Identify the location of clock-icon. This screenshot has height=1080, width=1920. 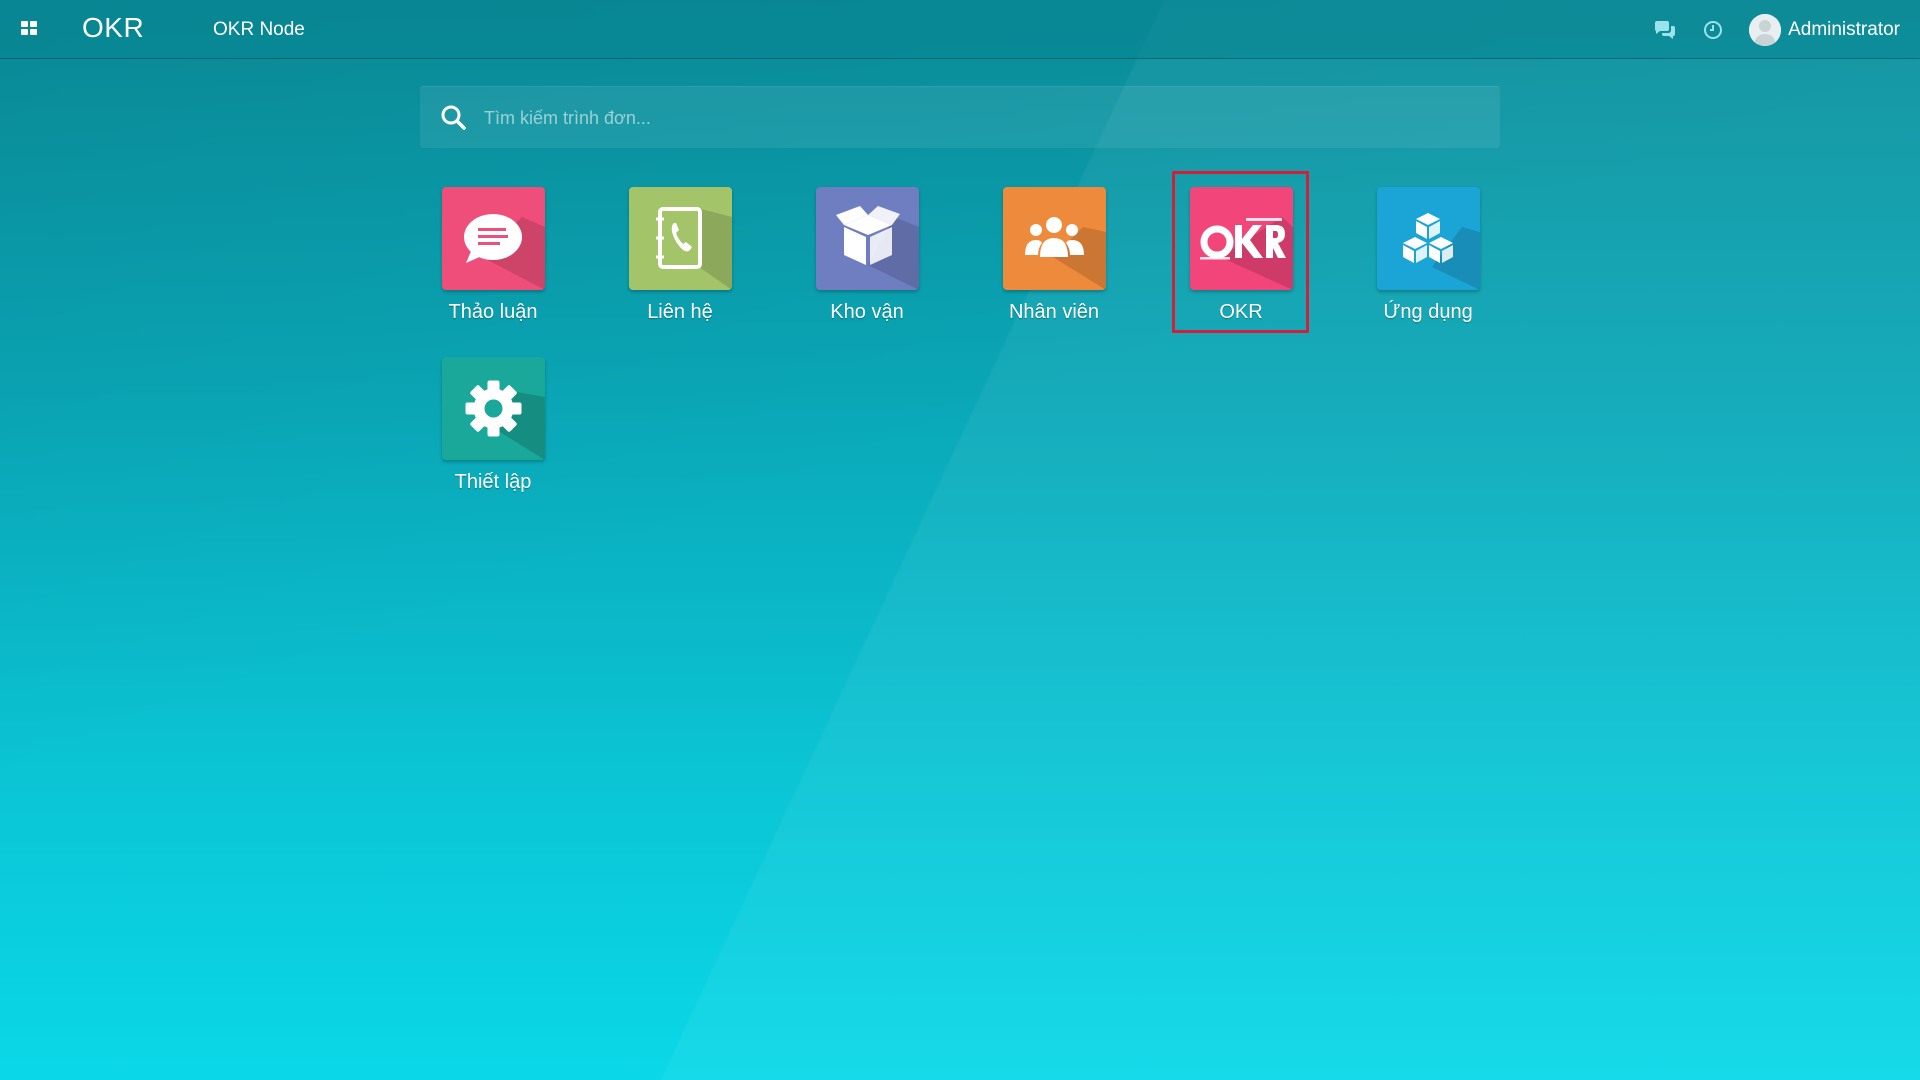
(1713, 30).